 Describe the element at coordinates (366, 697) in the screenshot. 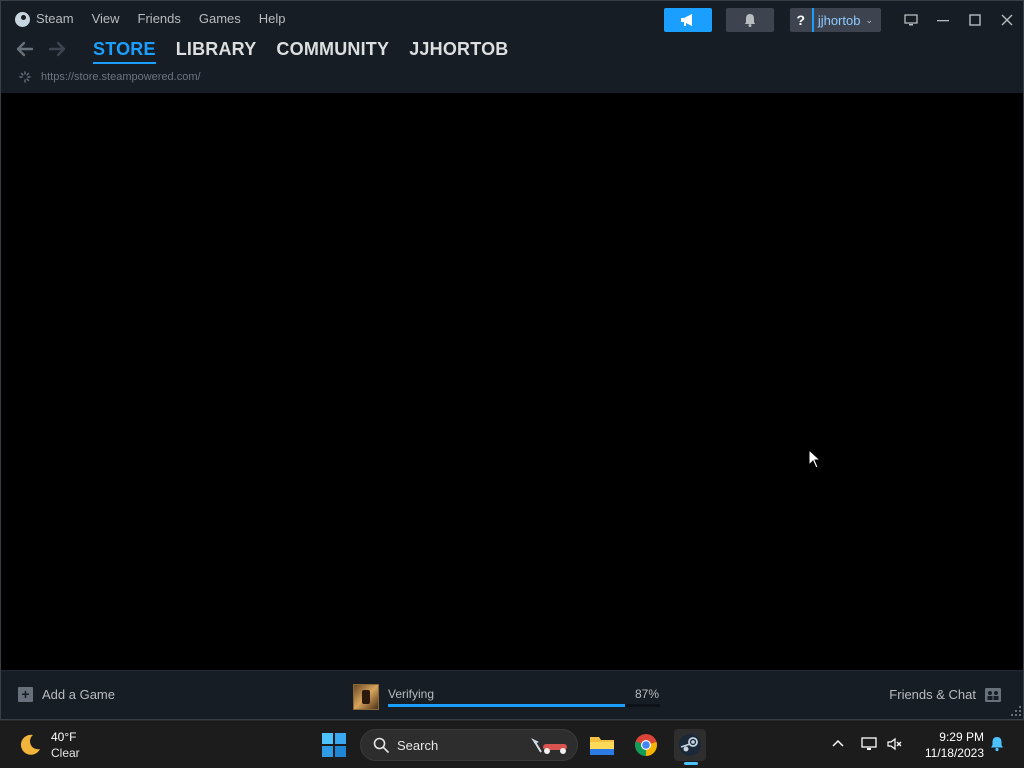

I see `game-thumbnail` at that location.